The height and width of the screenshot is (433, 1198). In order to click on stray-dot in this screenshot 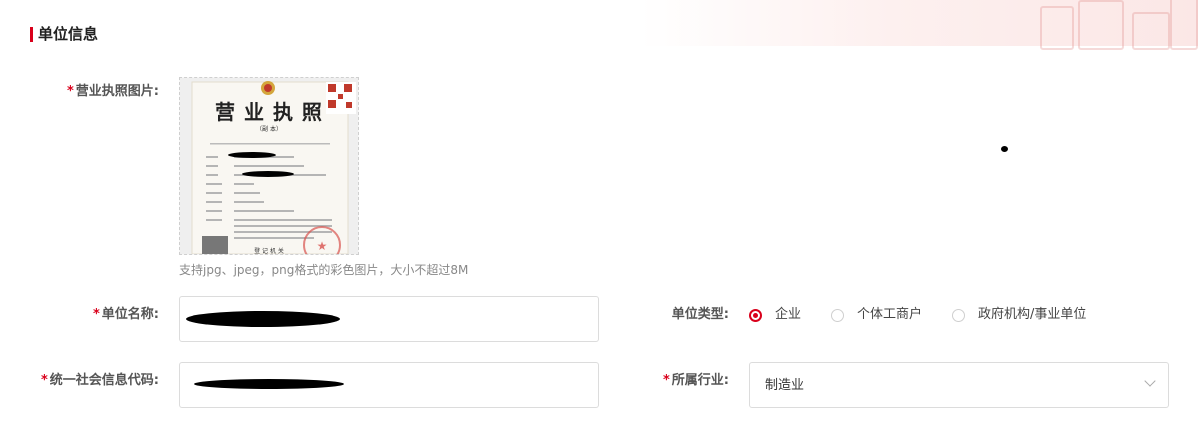, I will do `click(1004, 149)`.